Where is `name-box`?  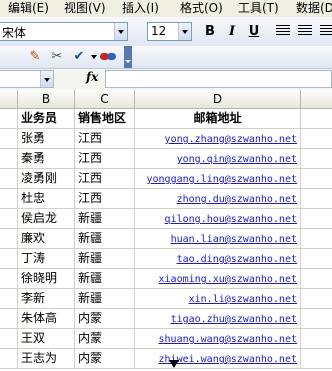
name-box is located at coordinates (27, 79).